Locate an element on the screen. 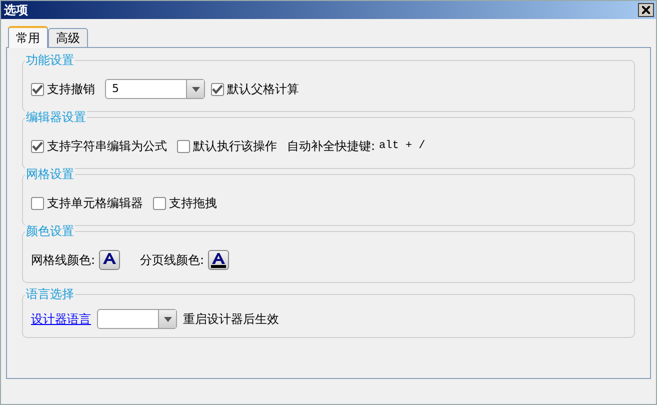 This screenshot has height=405, width=657. tab: 高级 is located at coordinates (68, 37).